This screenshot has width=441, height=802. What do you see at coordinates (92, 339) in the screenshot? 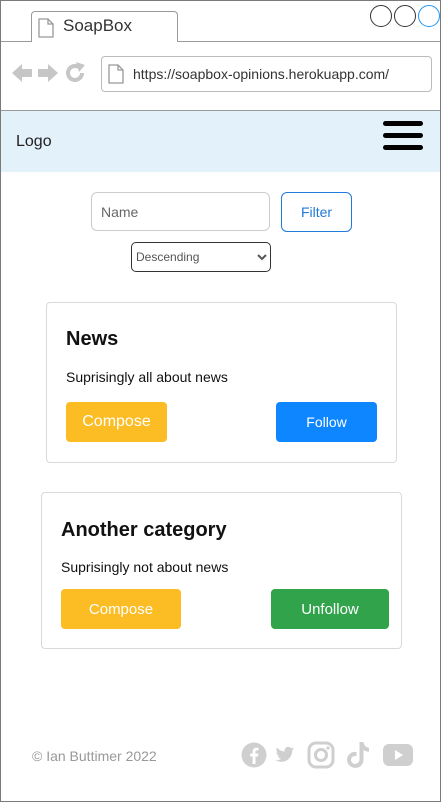
I see `category-title: News` at bounding box center [92, 339].